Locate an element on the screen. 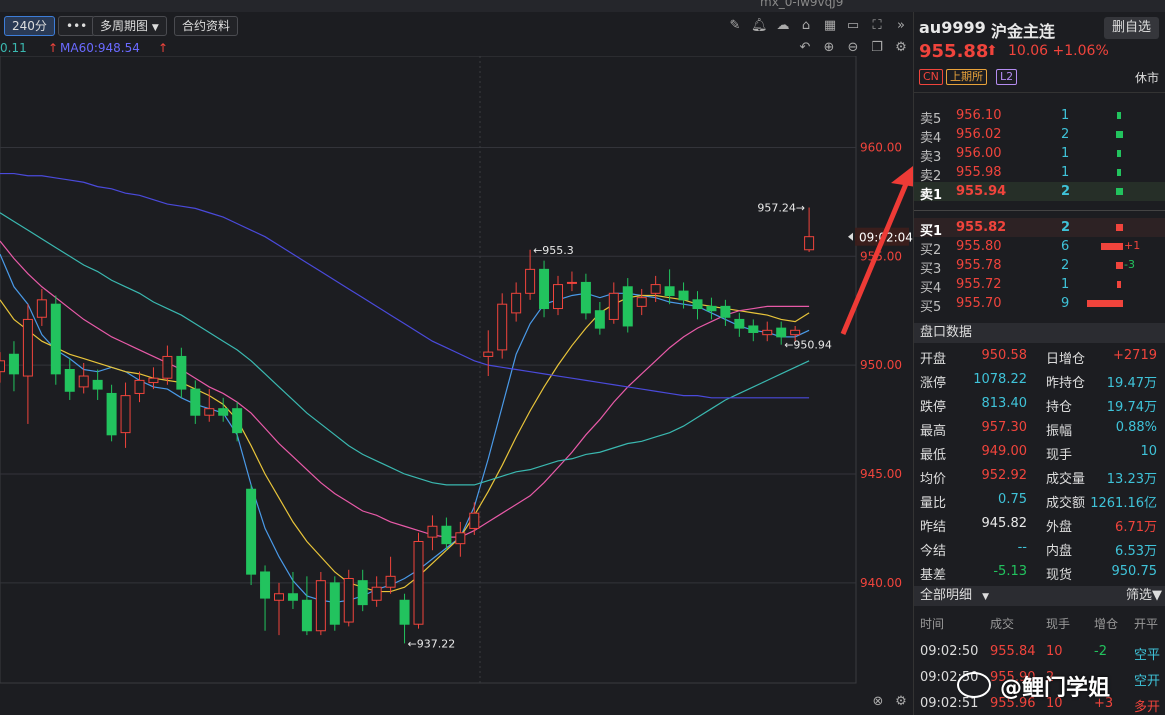 The width and height of the screenshot is (1165, 715). weibo-logo-icon is located at coordinates (974, 685).